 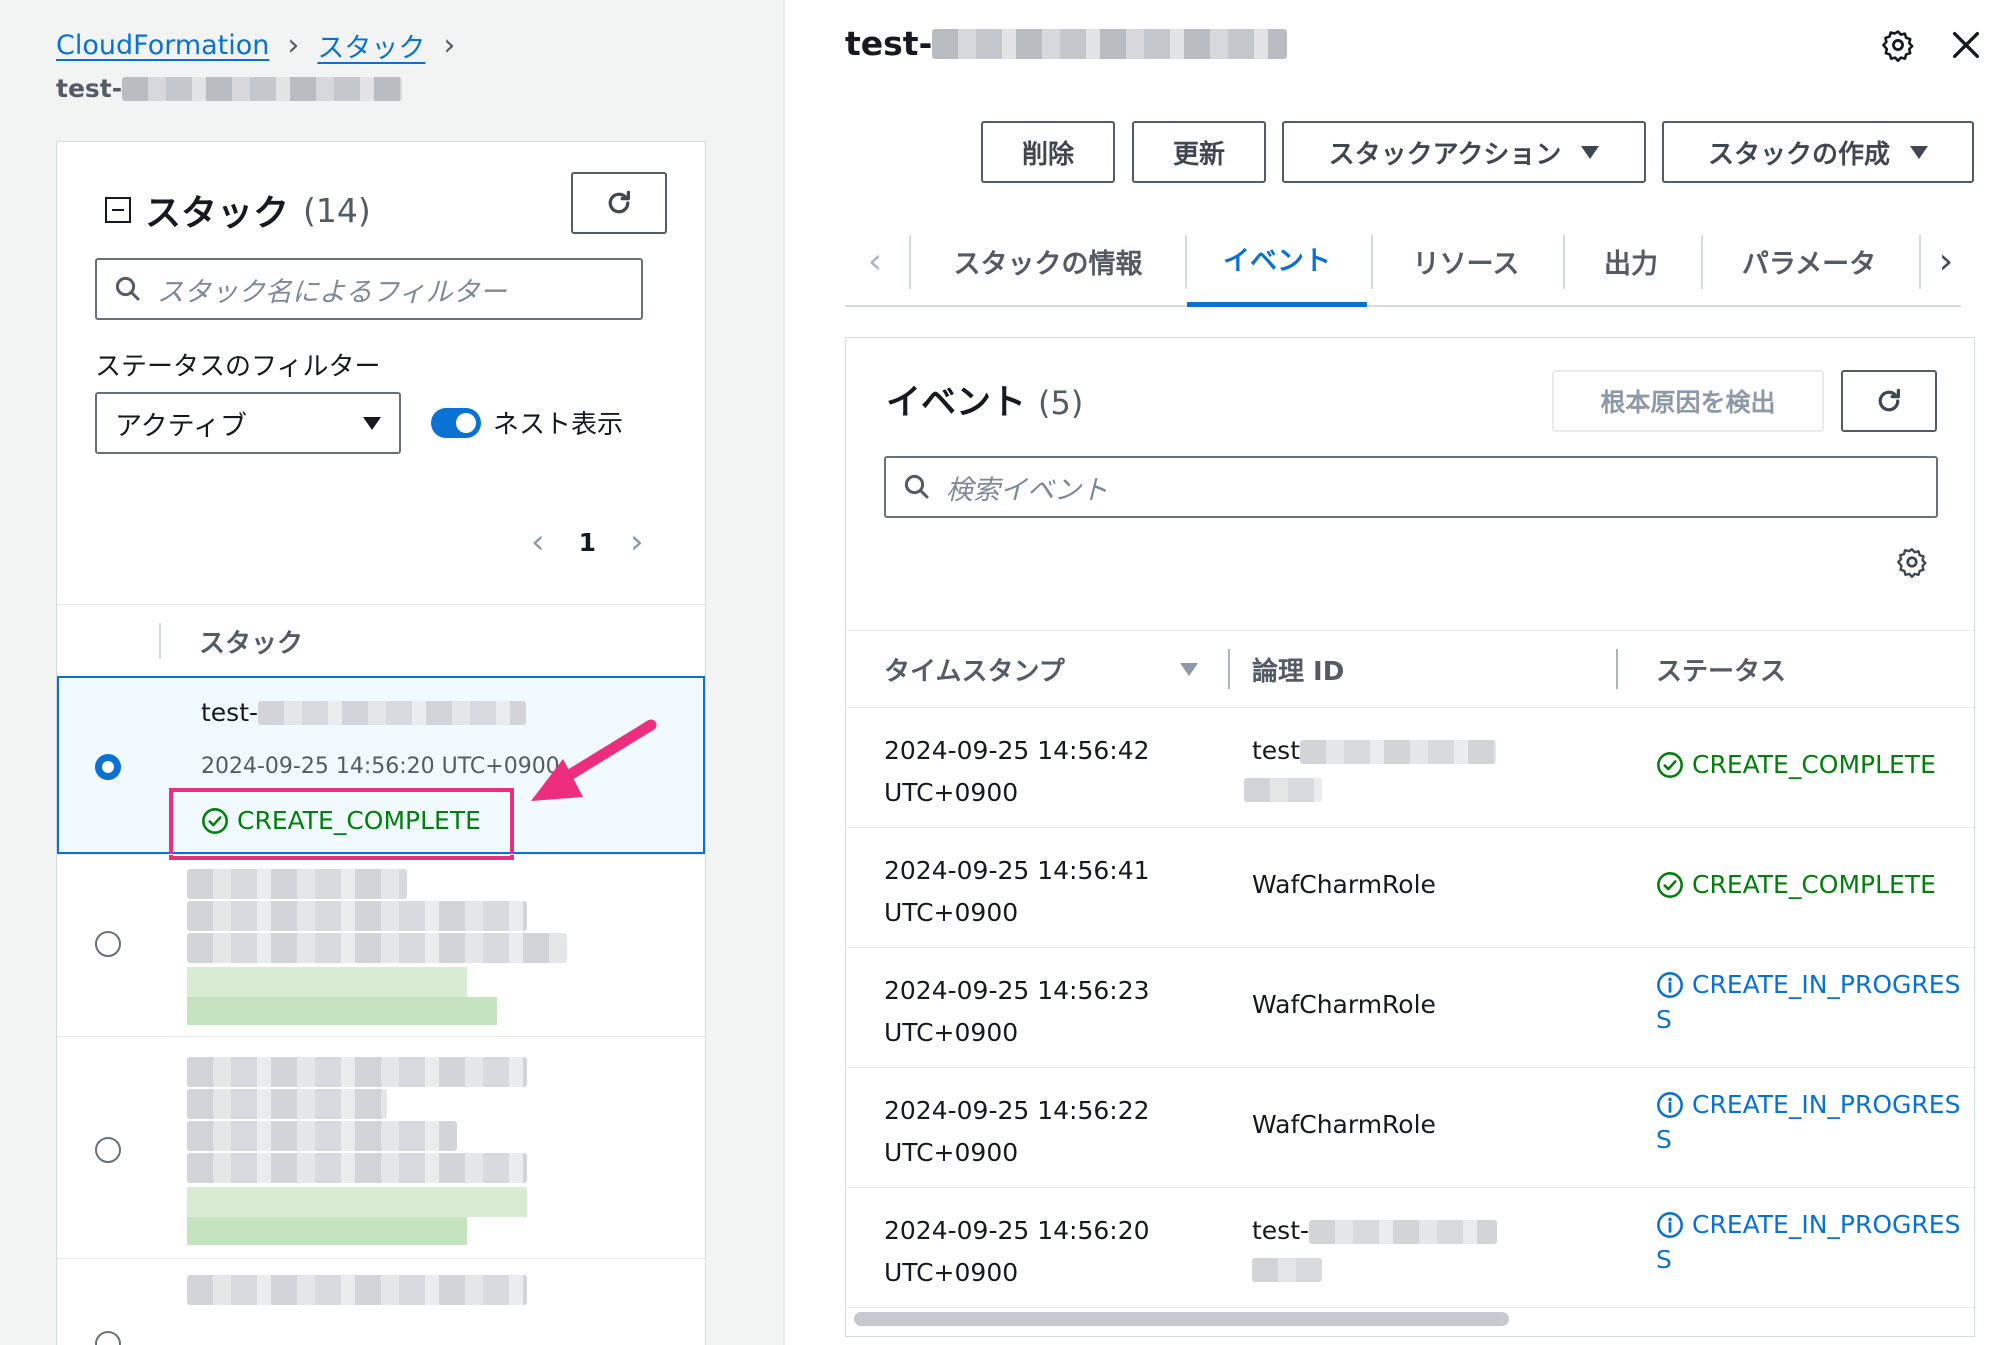 What do you see at coordinates (456, 423) in the screenshot?
I see `nested-view-toggle` at bounding box center [456, 423].